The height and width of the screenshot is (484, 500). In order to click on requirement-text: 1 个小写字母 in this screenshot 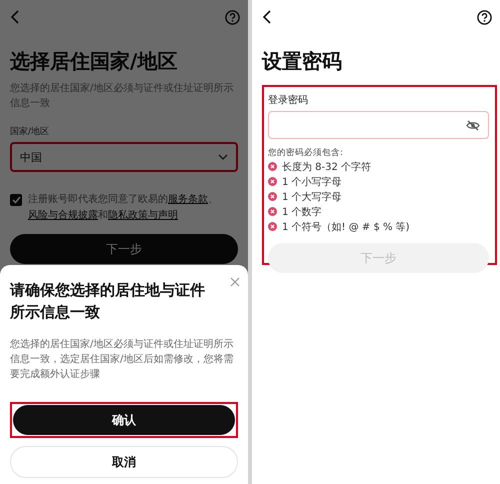, I will do `click(312, 182)`.